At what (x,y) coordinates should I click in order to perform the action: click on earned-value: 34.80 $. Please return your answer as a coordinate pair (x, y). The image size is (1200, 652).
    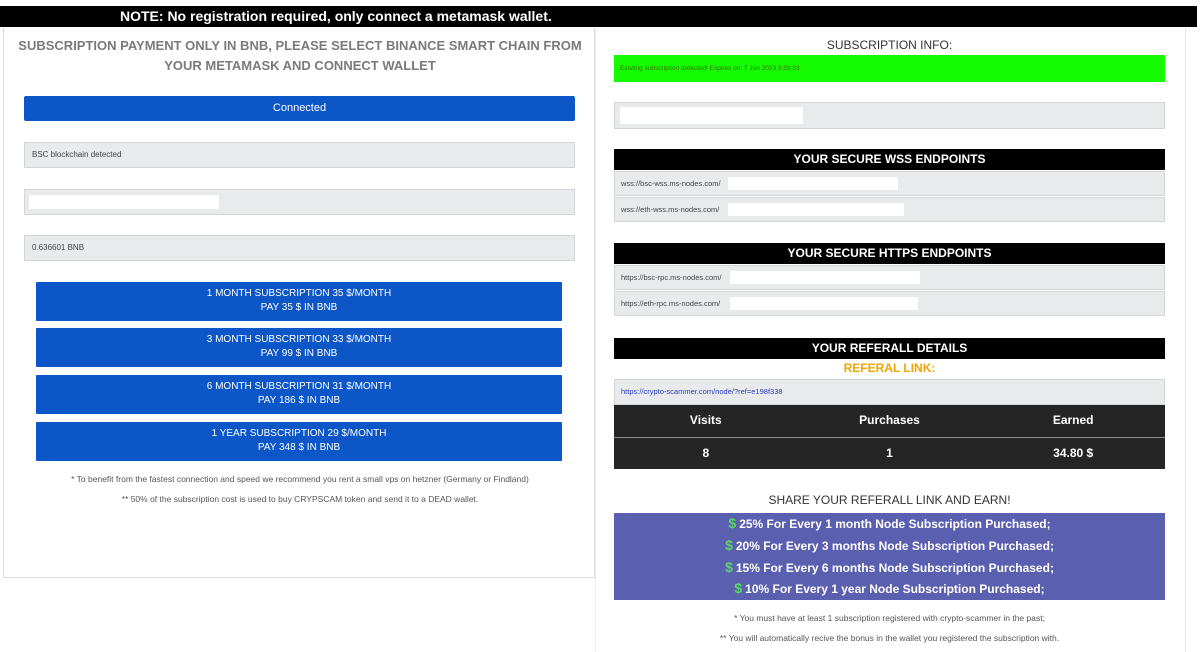
    Looking at the image, I should click on (1073, 453).